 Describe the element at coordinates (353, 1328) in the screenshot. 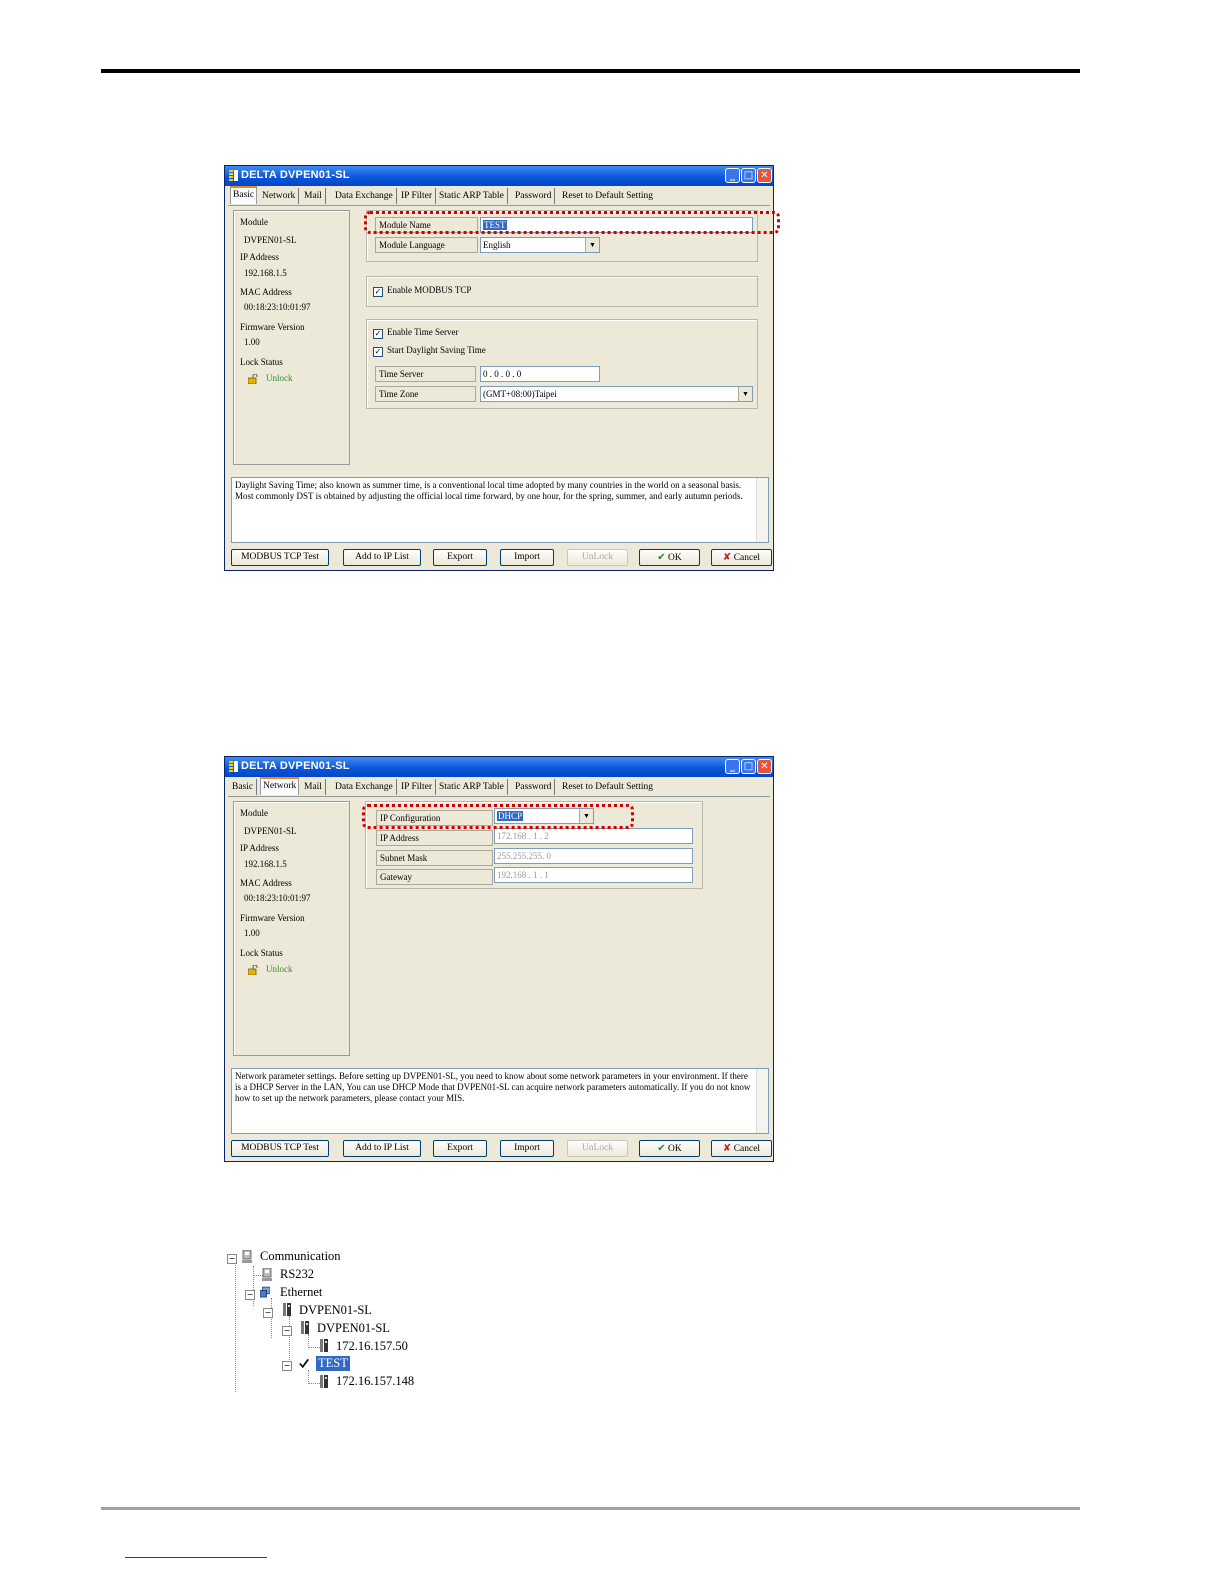

I see `tree-node-dvpen01-sl: DVPEN01-SL` at that location.